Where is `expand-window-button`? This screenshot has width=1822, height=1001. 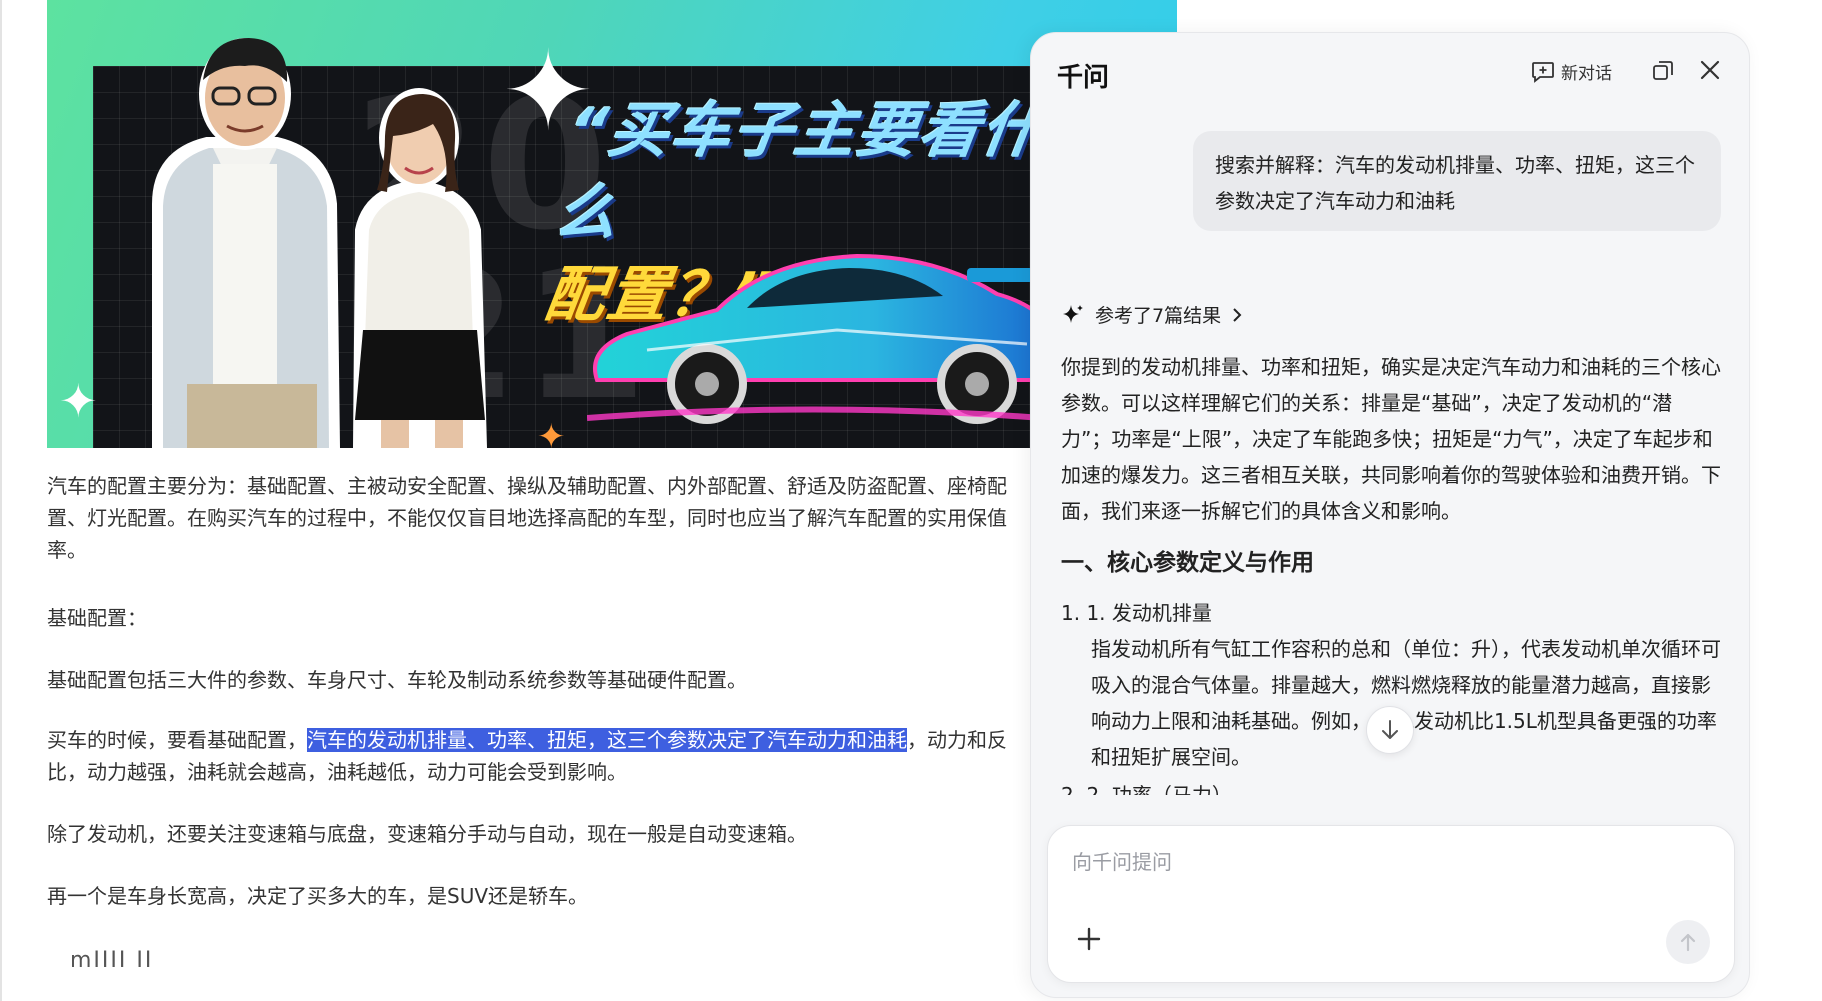 expand-window-button is located at coordinates (1663, 71).